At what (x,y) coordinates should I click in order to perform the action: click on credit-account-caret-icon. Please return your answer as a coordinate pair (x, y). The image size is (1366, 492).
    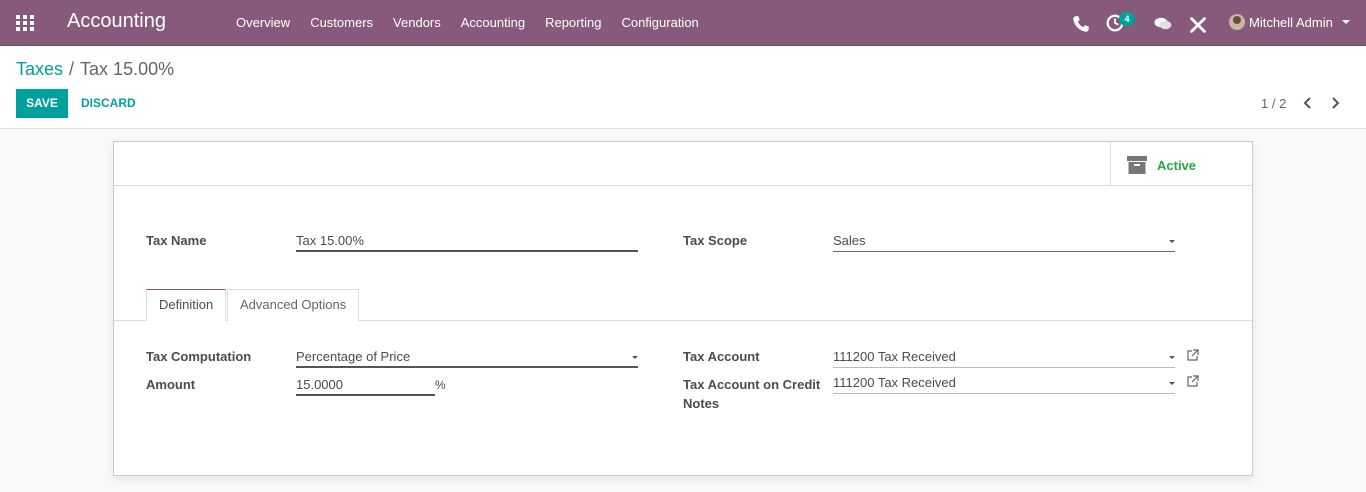
    Looking at the image, I should click on (1172, 383).